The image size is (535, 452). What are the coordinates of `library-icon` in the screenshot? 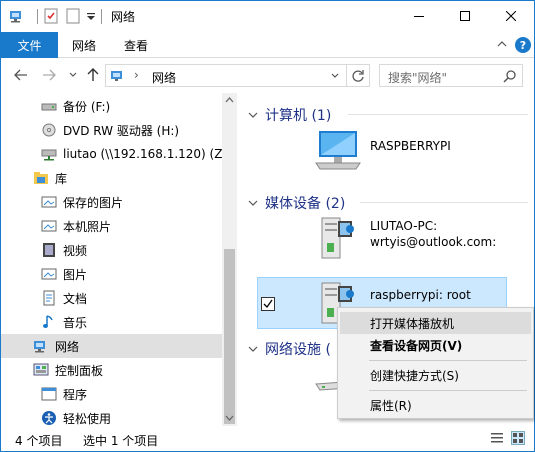 It's located at (41, 178).